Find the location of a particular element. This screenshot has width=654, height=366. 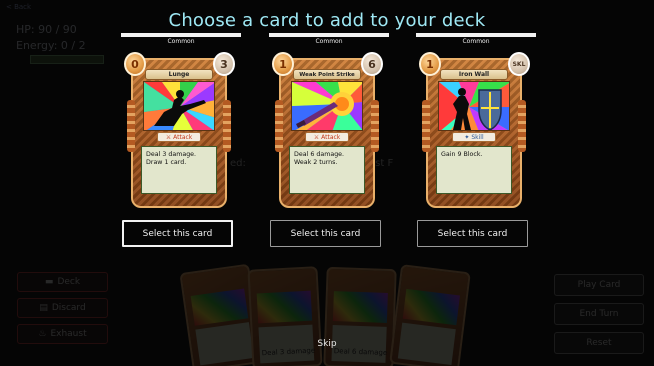

end-turn-button: End Turn is located at coordinates (599, 314).